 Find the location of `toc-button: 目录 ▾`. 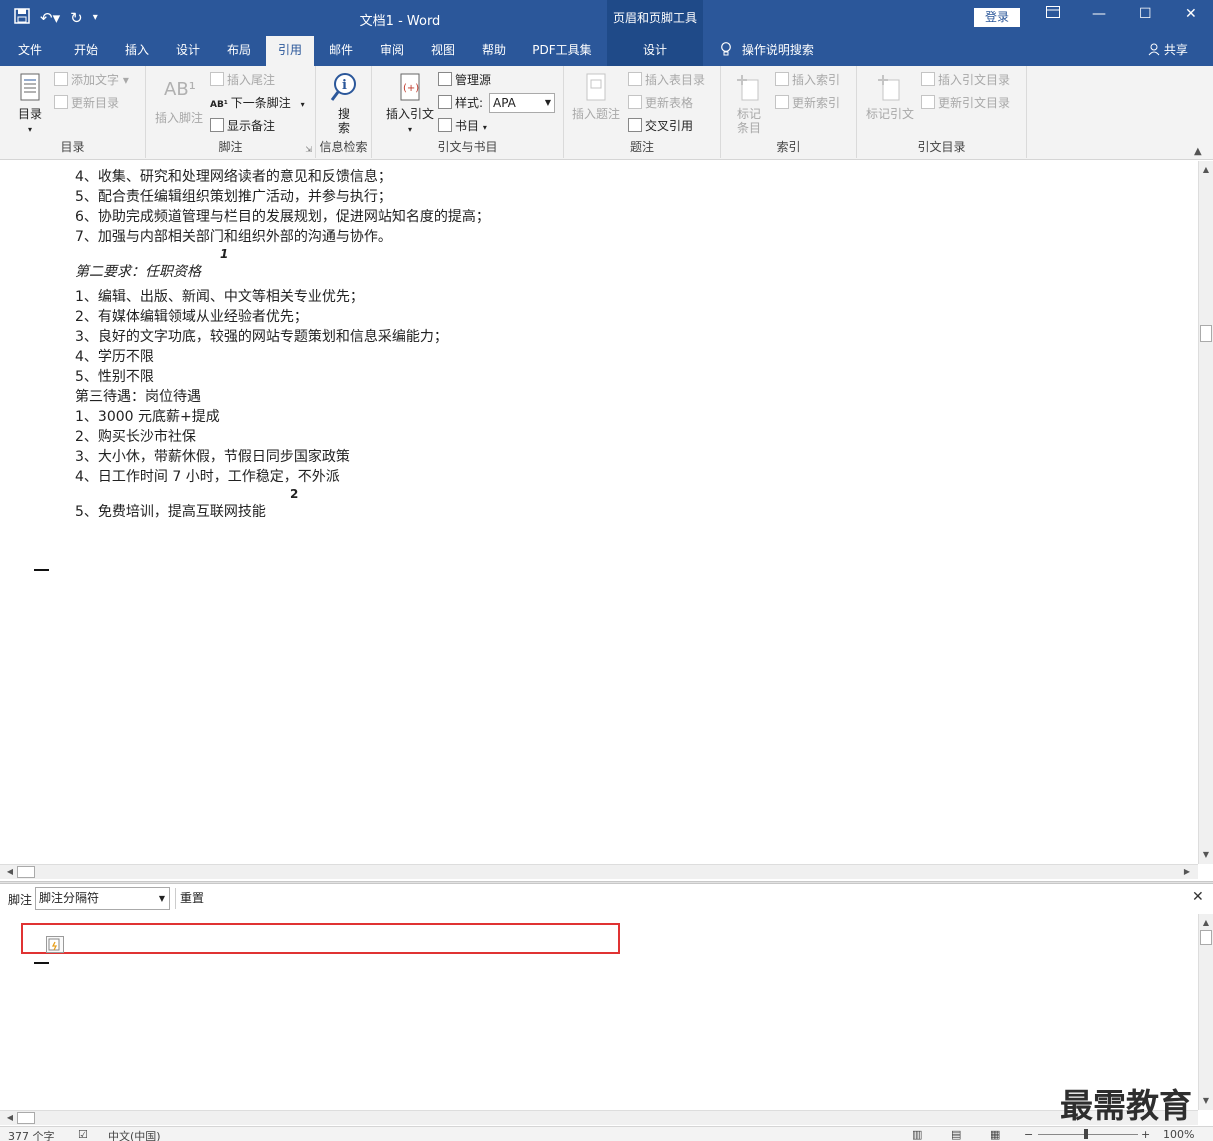

toc-button: 目录 ▾ is located at coordinates (30, 104).